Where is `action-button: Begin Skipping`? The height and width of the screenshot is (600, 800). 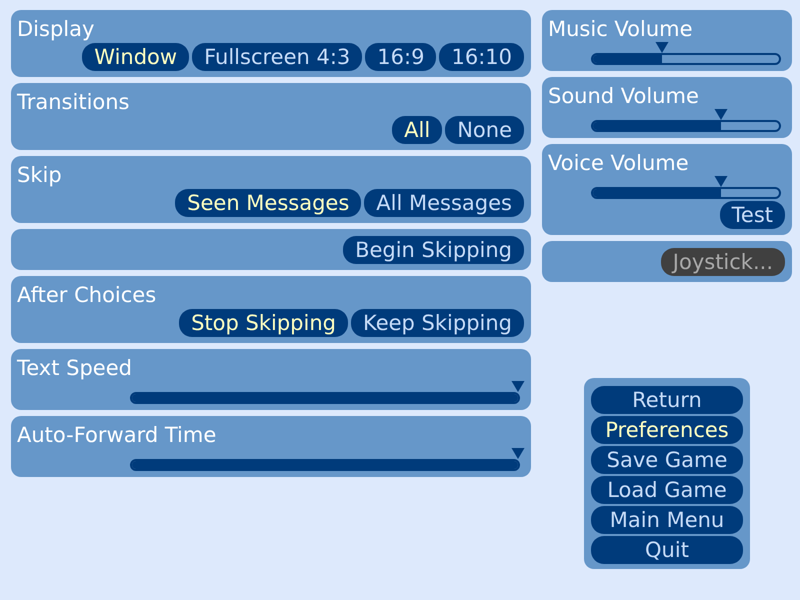
action-button: Begin Skipping is located at coordinates (433, 250).